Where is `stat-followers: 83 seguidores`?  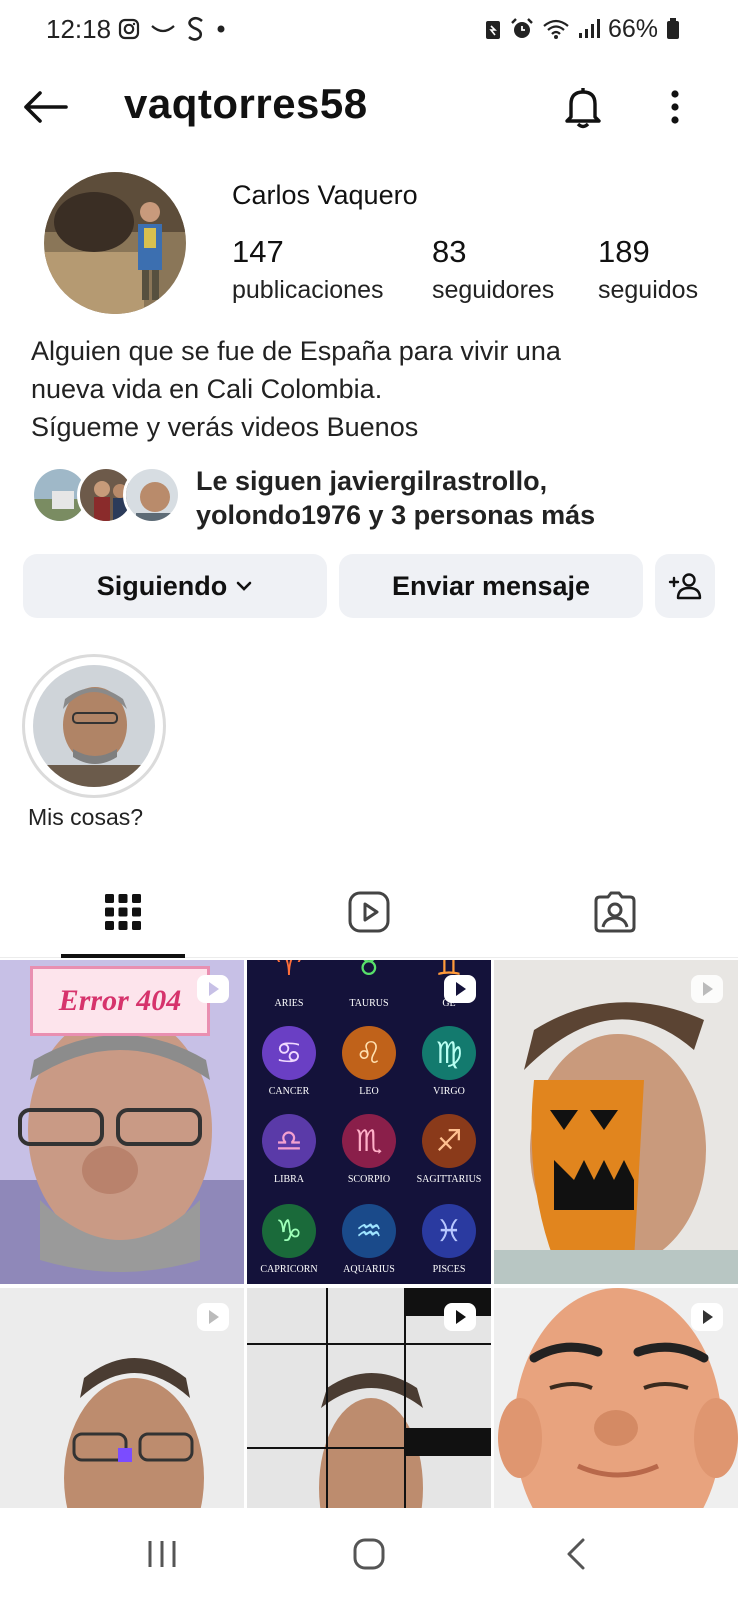 stat-followers: 83 seguidores is located at coordinates (493, 269).